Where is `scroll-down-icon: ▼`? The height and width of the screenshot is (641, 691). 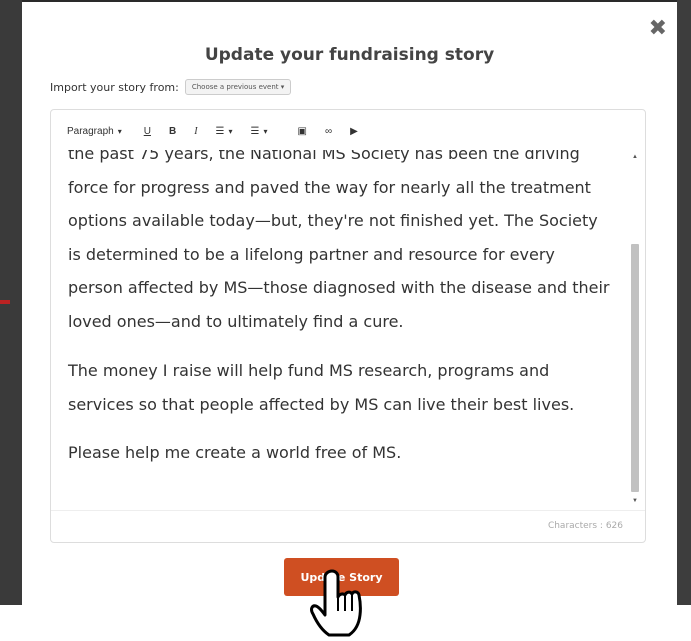 scroll-down-icon: ▼ is located at coordinates (635, 501).